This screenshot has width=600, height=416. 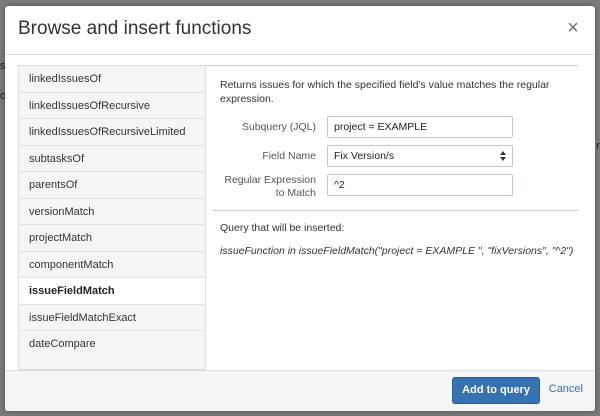 What do you see at coordinates (112, 132) in the screenshot?
I see `function-item: linkedIssuesOfRecursiveLimited` at bounding box center [112, 132].